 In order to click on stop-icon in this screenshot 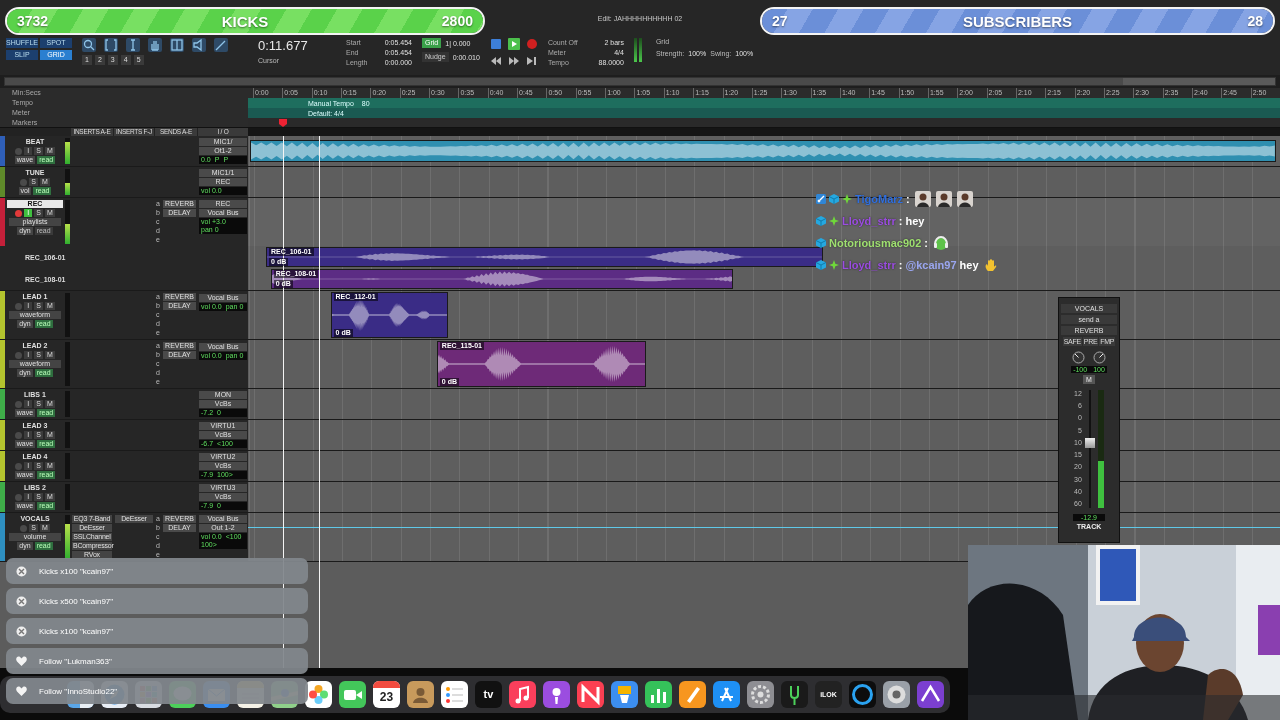, I will do `click(495, 44)`.